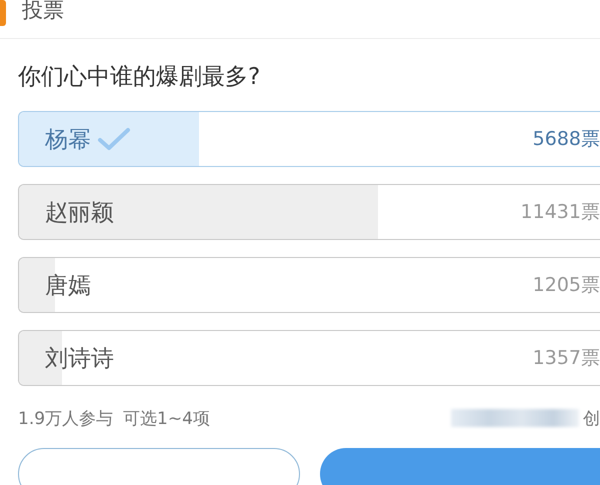 The image size is (600, 485). Describe the element at coordinates (66, 419) in the screenshot. I see `participant-count: 1.9万人参与` at that location.